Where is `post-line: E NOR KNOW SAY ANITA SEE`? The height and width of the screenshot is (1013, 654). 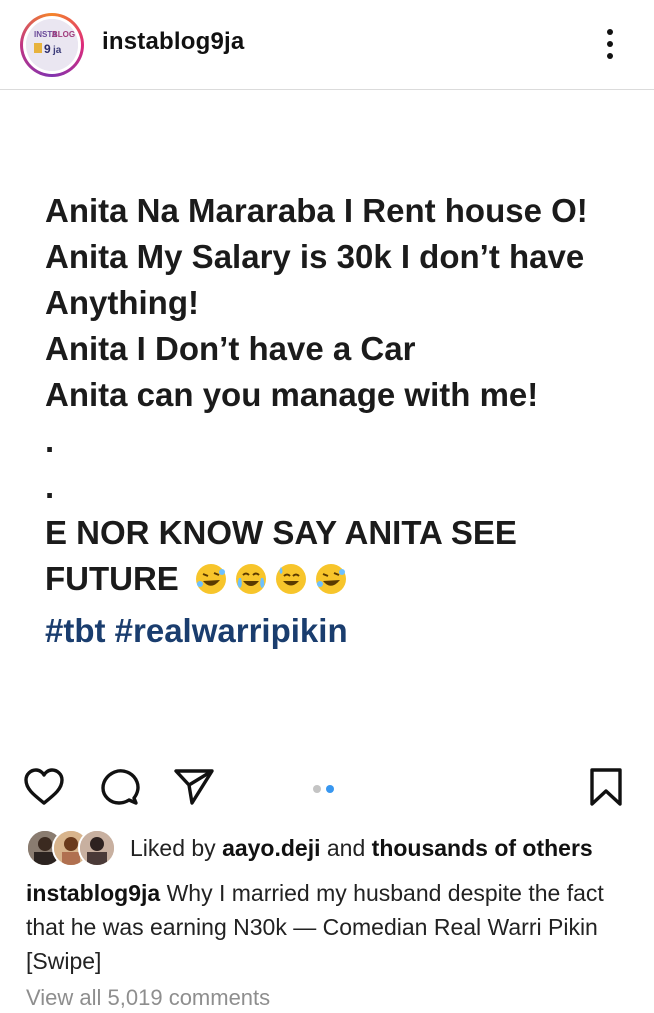 post-line: E NOR KNOW SAY ANITA SEE is located at coordinates (281, 532).